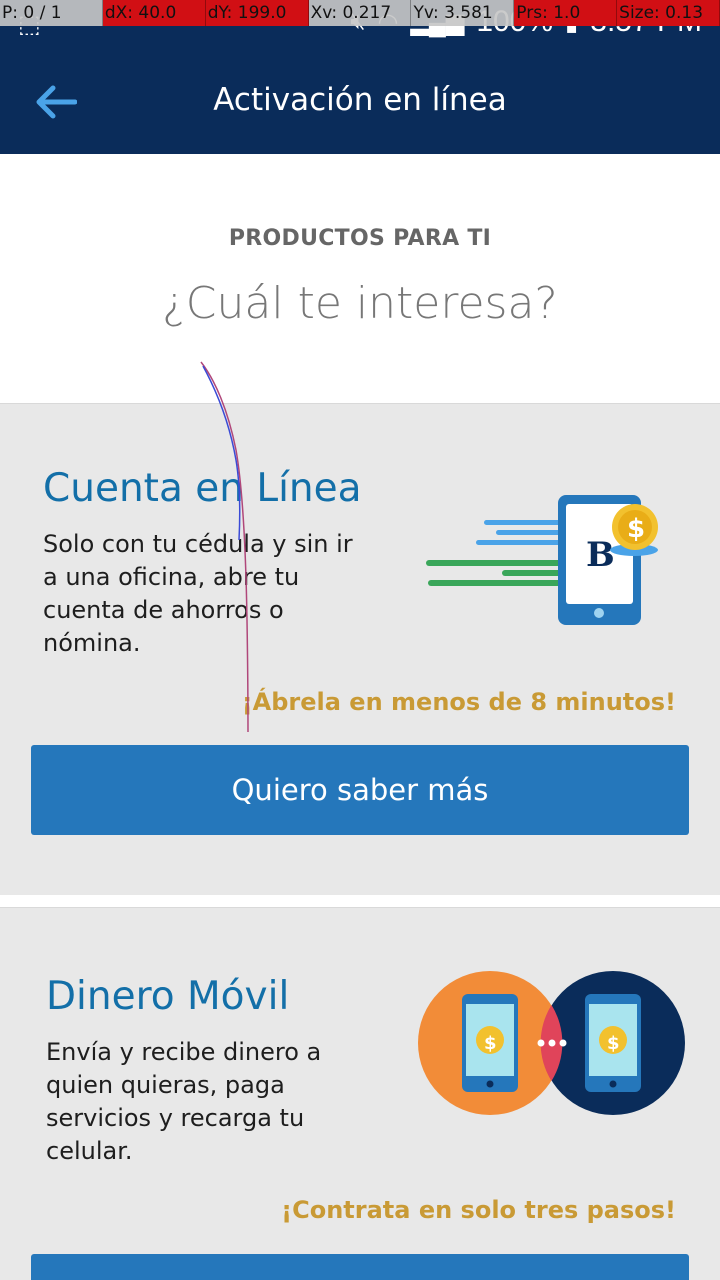 The height and width of the screenshot is (1280, 720). What do you see at coordinates (668, 13) in the screenshot?
I see `debug-size: Size: 0.13` at bounding box center [668, 13].